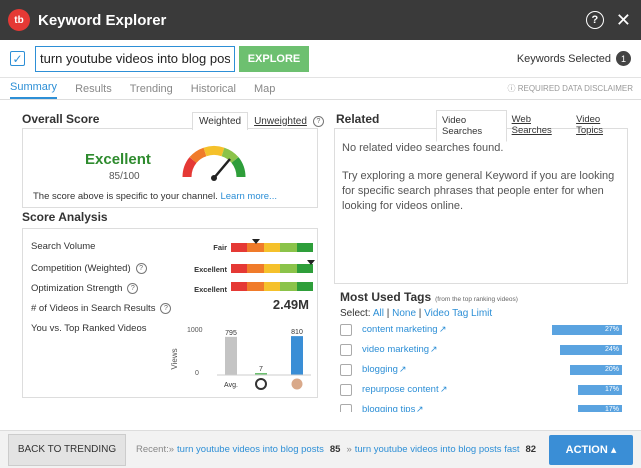  What do you see at coordinates (437, 449) in the screenshot?
I see `recent-search-link: turn youtube videos into blog posts fast` at bounding box center [437, 449].